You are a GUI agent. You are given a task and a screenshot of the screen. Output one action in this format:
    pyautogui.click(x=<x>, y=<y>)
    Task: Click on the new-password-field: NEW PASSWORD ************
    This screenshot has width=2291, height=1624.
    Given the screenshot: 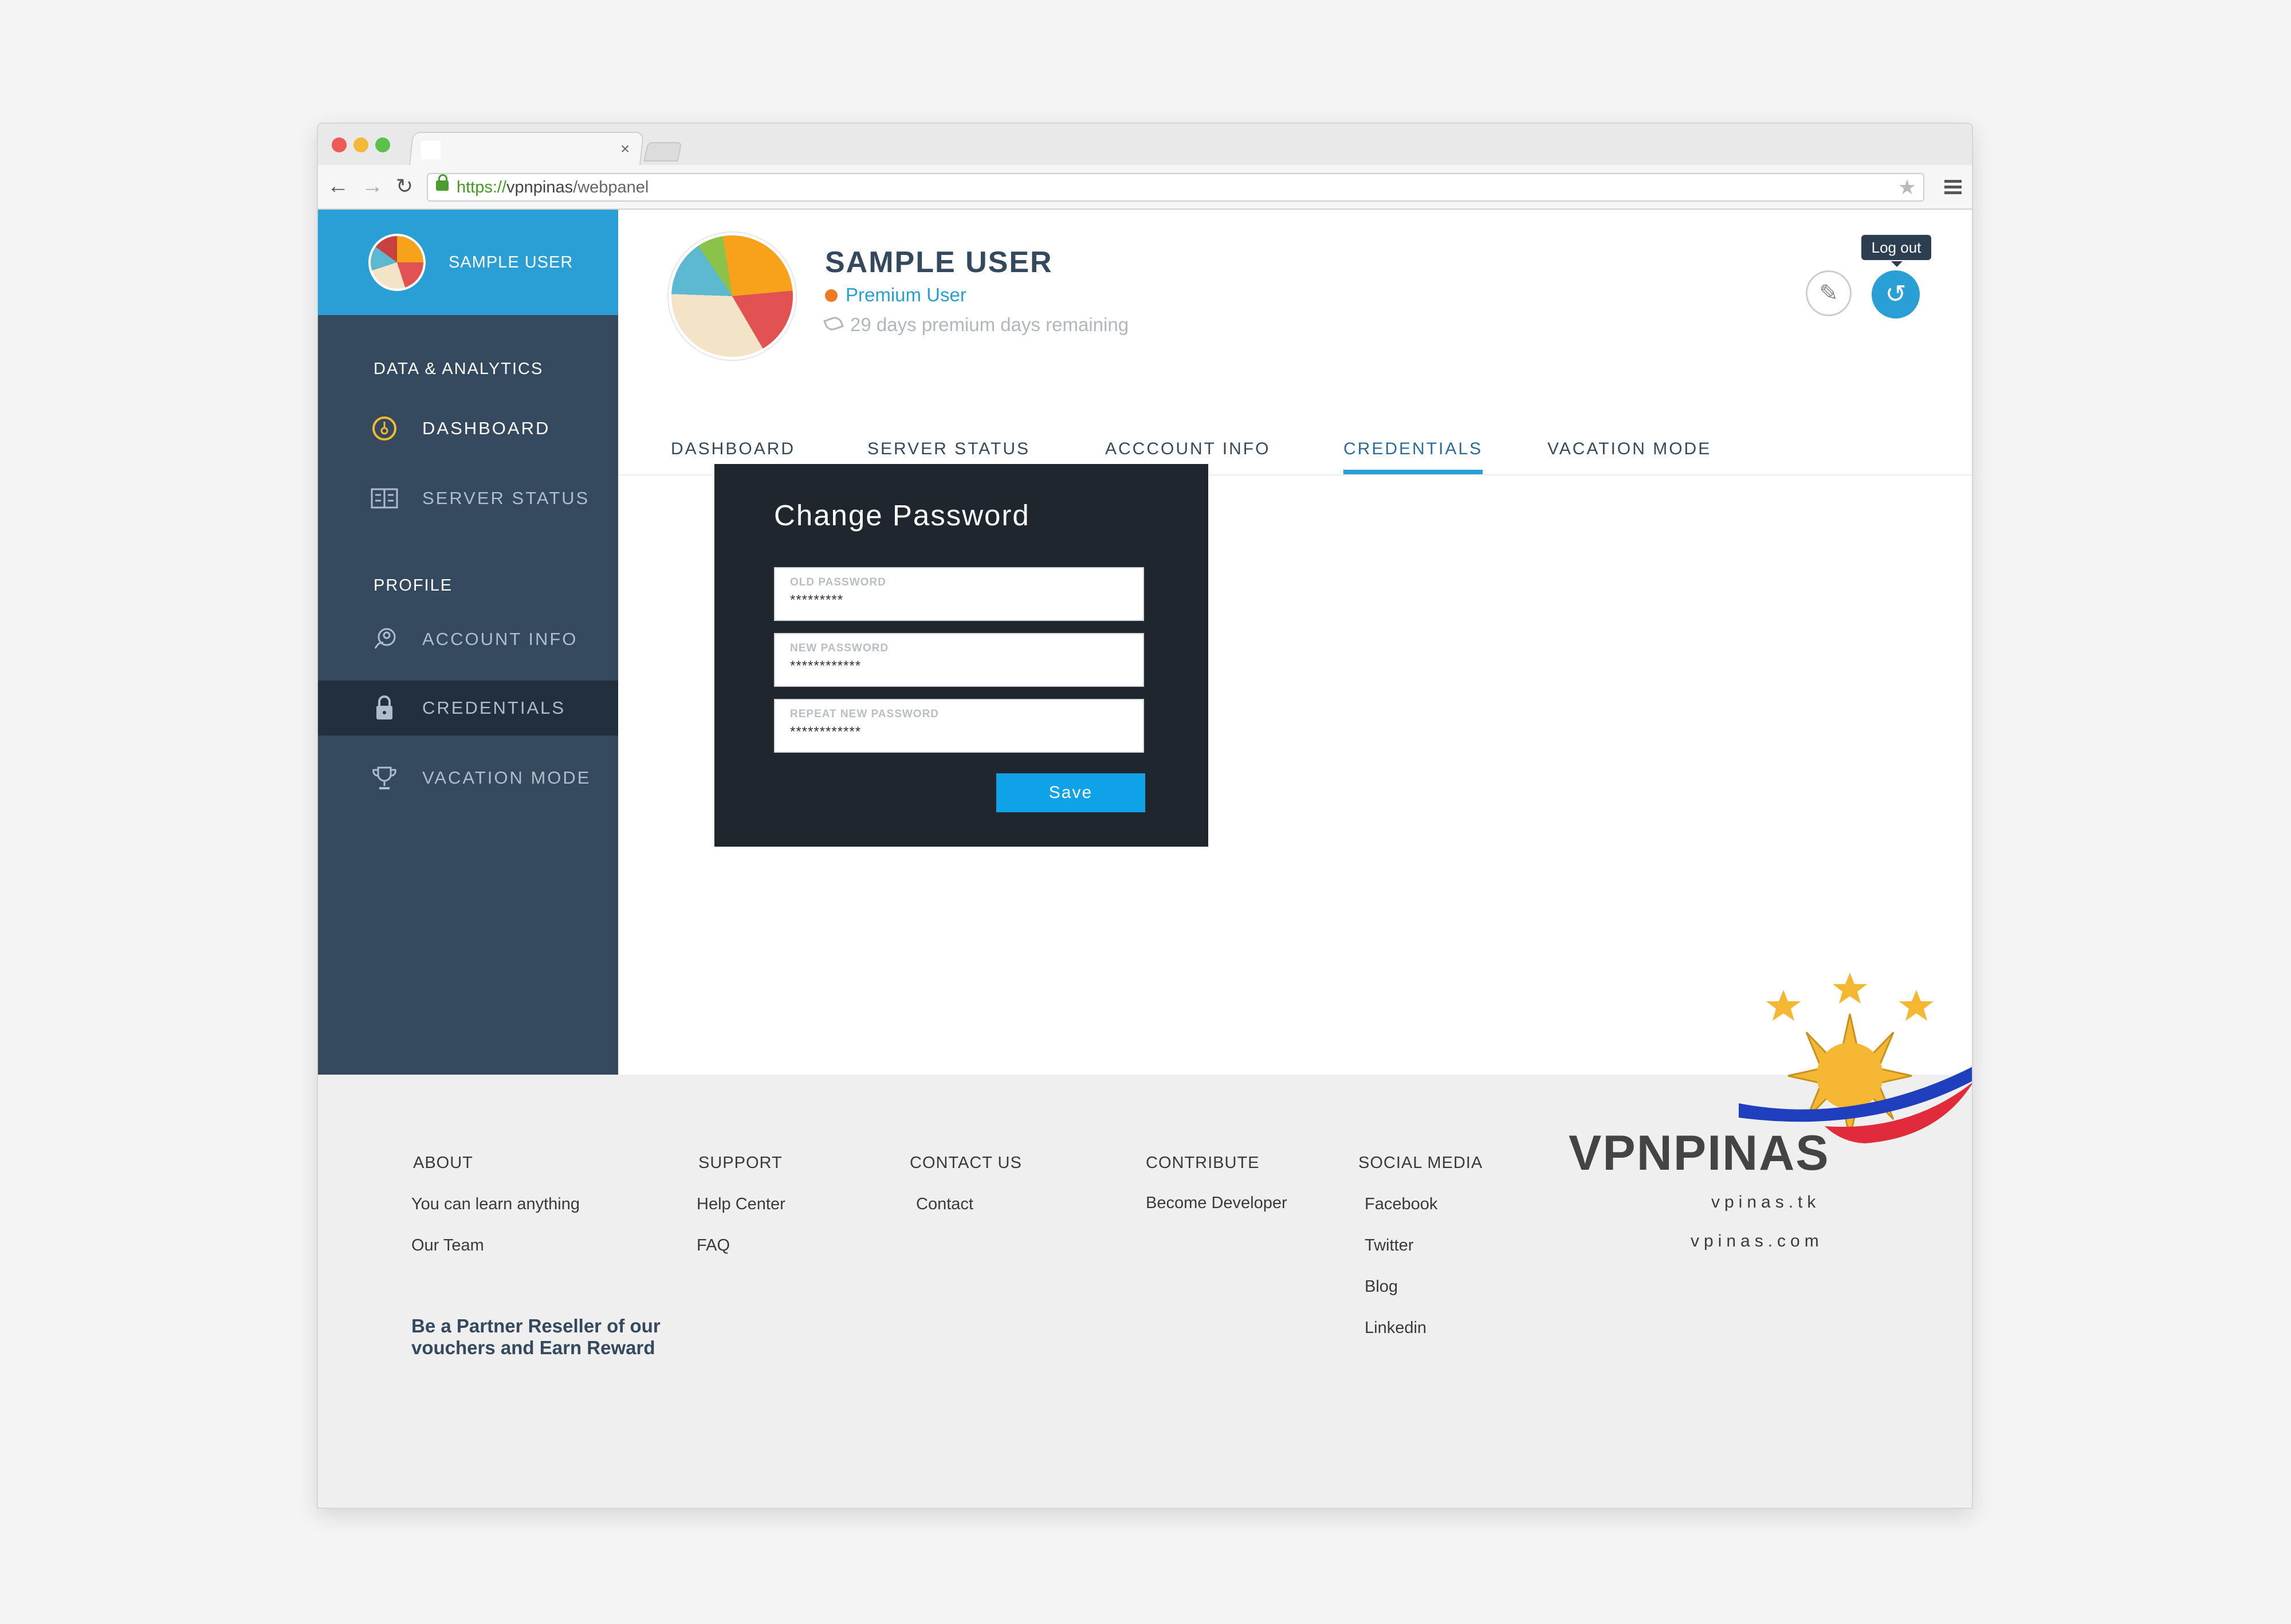 What is the action you would take?
    pyautogui.click(x=959, y=660)
    